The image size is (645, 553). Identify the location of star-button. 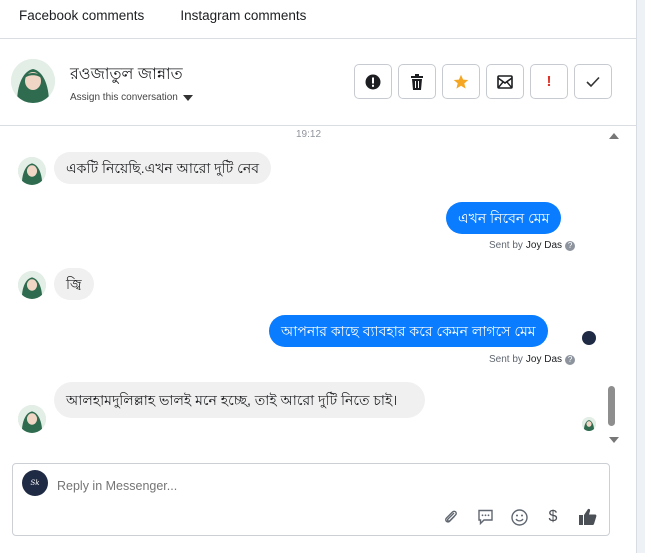
(461, 81).